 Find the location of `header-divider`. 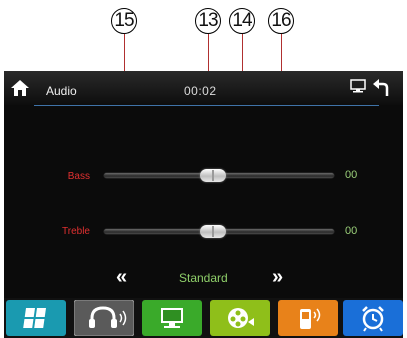

header-divider is located at coordinates (206, 105).